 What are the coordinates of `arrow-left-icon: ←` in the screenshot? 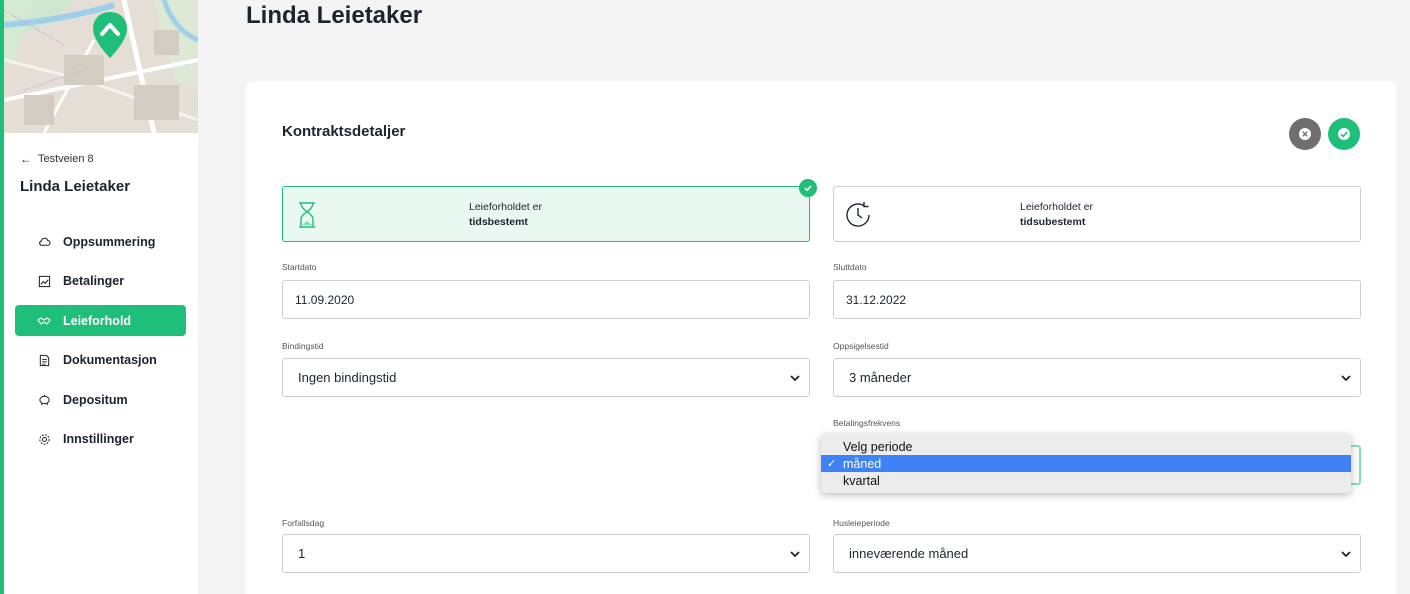 It's located at (26, 159).